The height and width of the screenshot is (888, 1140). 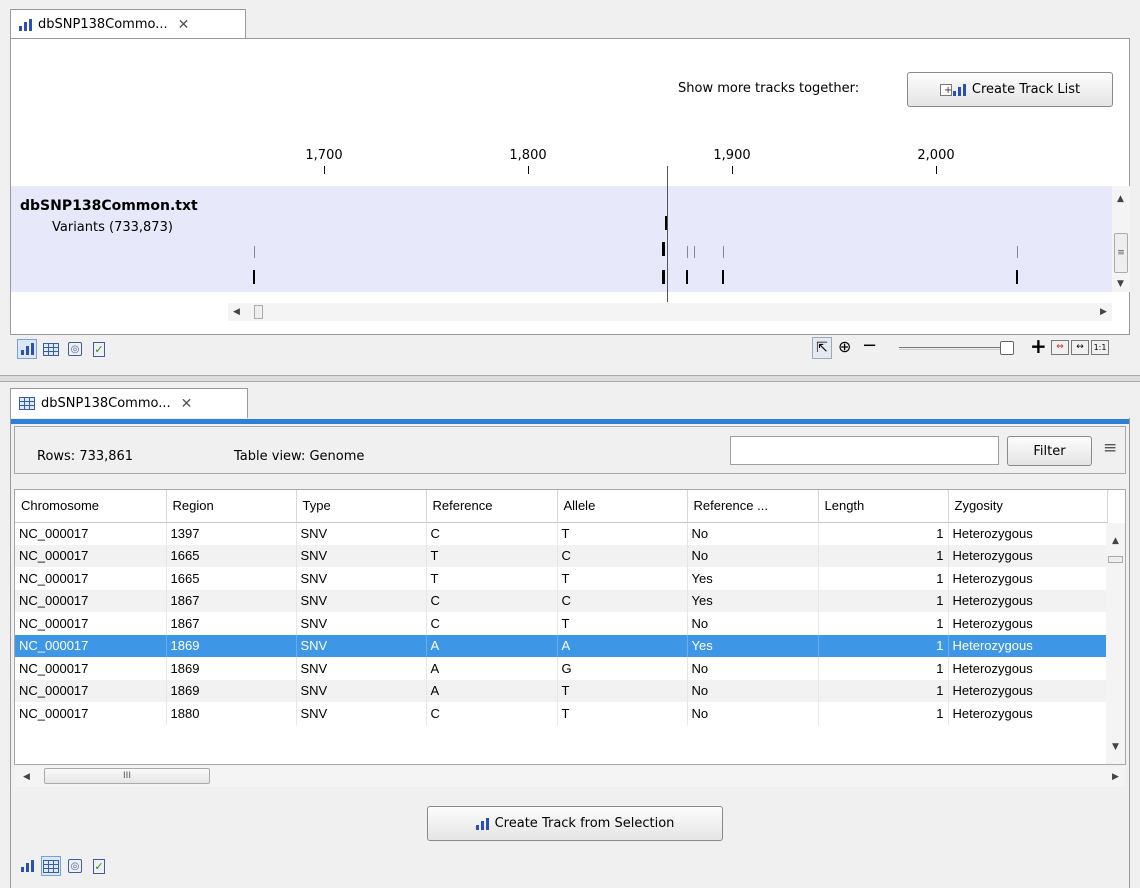 I want to click on select-icon: ⇱, so click(x=822, y=348).